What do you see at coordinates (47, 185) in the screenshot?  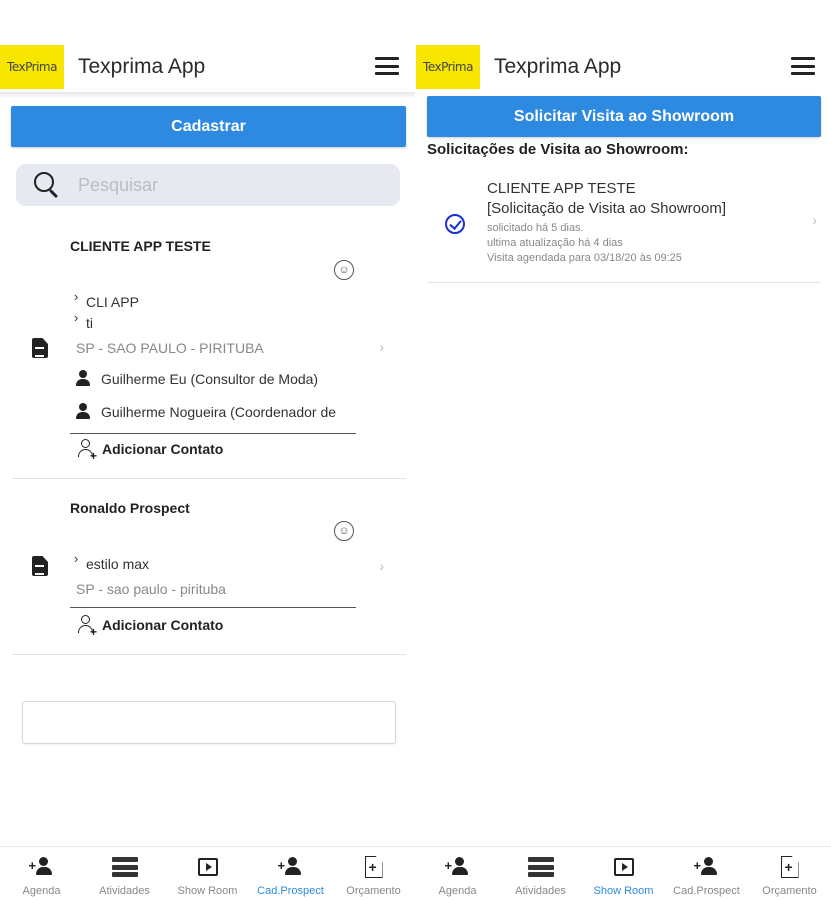 I see `search-icon` at bounding box center [47, 185].